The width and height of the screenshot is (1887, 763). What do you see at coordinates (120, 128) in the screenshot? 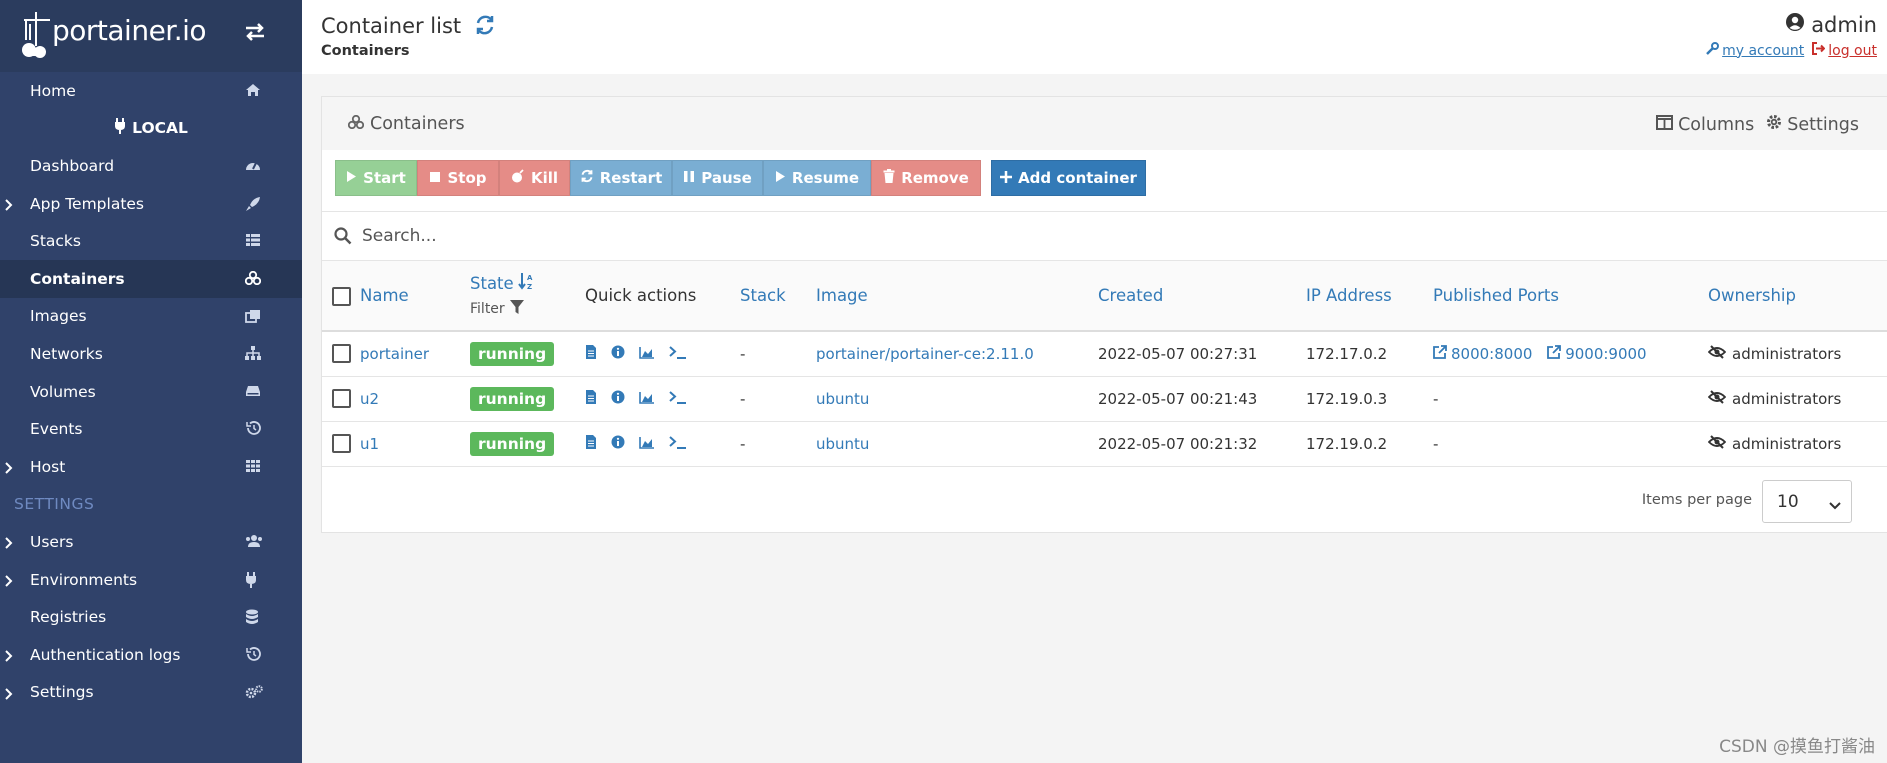
I see `plug-icon` at bounding box center [120, 128].